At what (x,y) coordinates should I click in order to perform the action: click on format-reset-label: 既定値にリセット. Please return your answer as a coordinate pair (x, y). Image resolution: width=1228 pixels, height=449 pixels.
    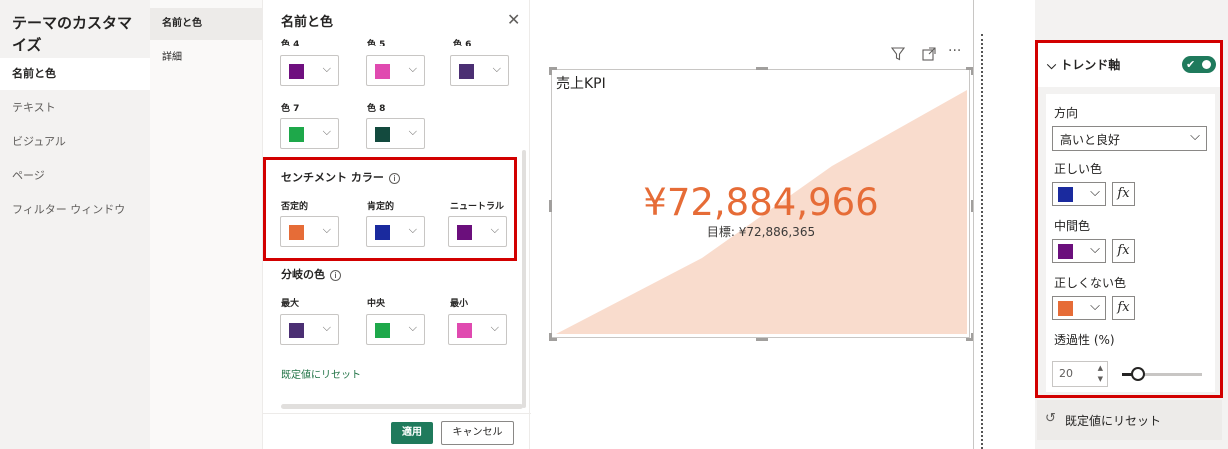
    Looking at the image, I should click on (1113, 421).